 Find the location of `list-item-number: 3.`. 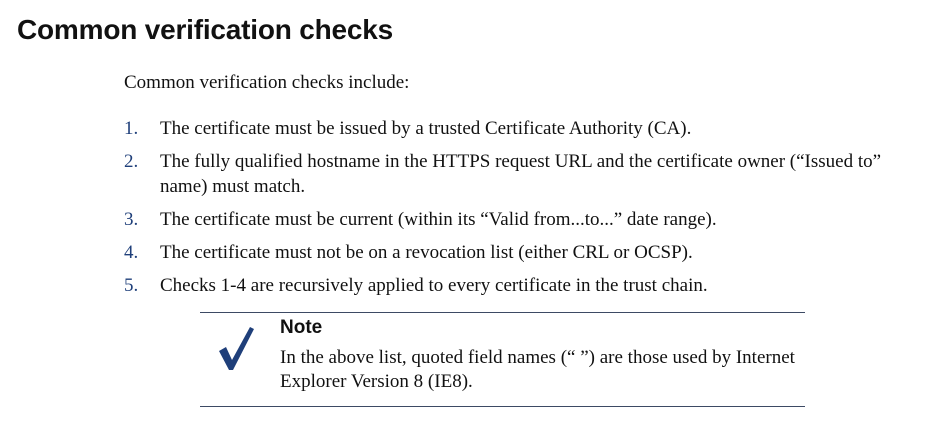

list-item-number: 3. is located at coordinates (131, 219).